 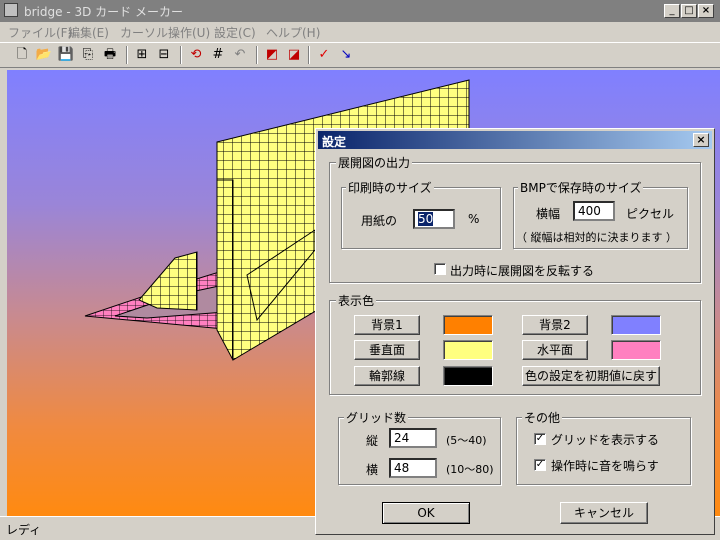 What do you see at coordinates (272, 55) in the screenshot?
I see `view-front-icon: ◩` at bounding box center [272, 55].